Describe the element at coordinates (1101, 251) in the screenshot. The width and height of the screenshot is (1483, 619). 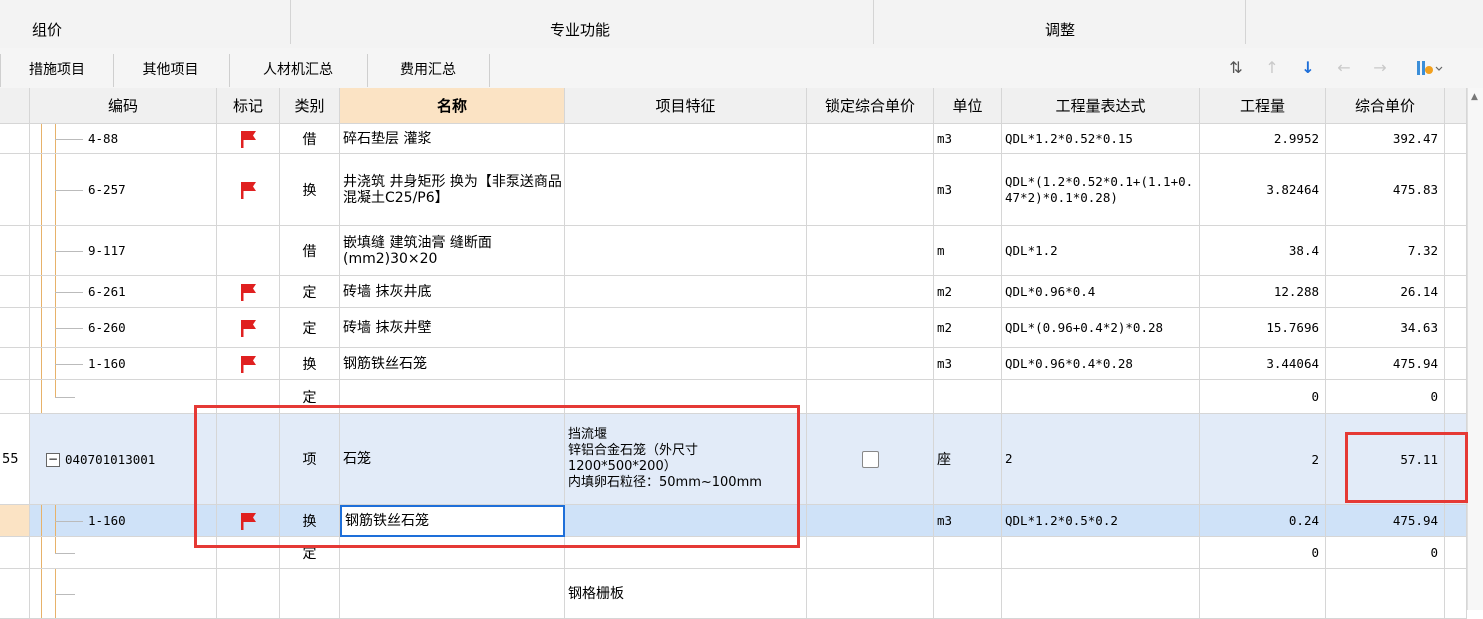
I see `cell-expr: QDL*1.2` at that location.